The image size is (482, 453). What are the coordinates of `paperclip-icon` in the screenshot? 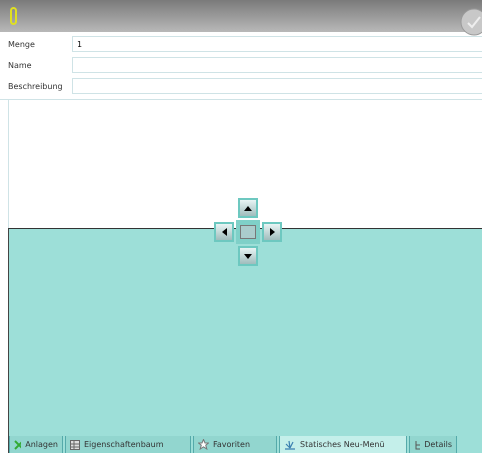 It's located at (13, 16).